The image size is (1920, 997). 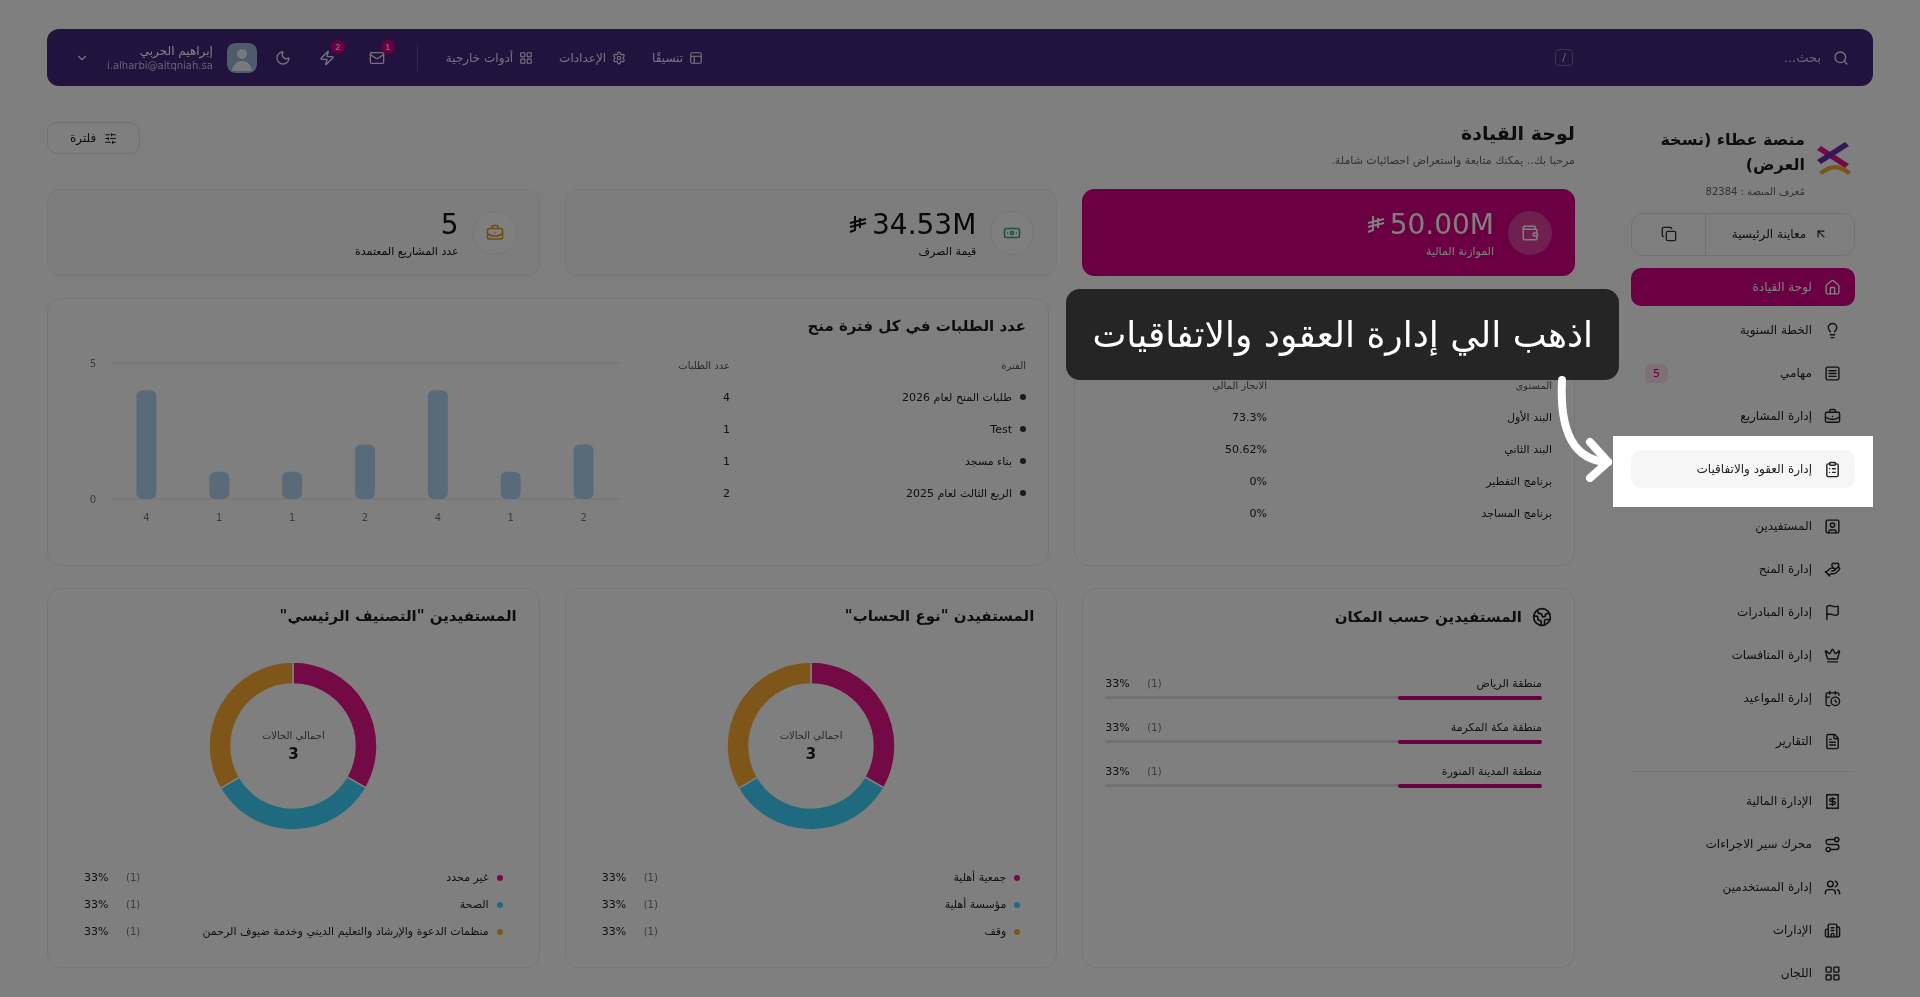 I want to click on count-badge: 1, so click(x=387, y=46).